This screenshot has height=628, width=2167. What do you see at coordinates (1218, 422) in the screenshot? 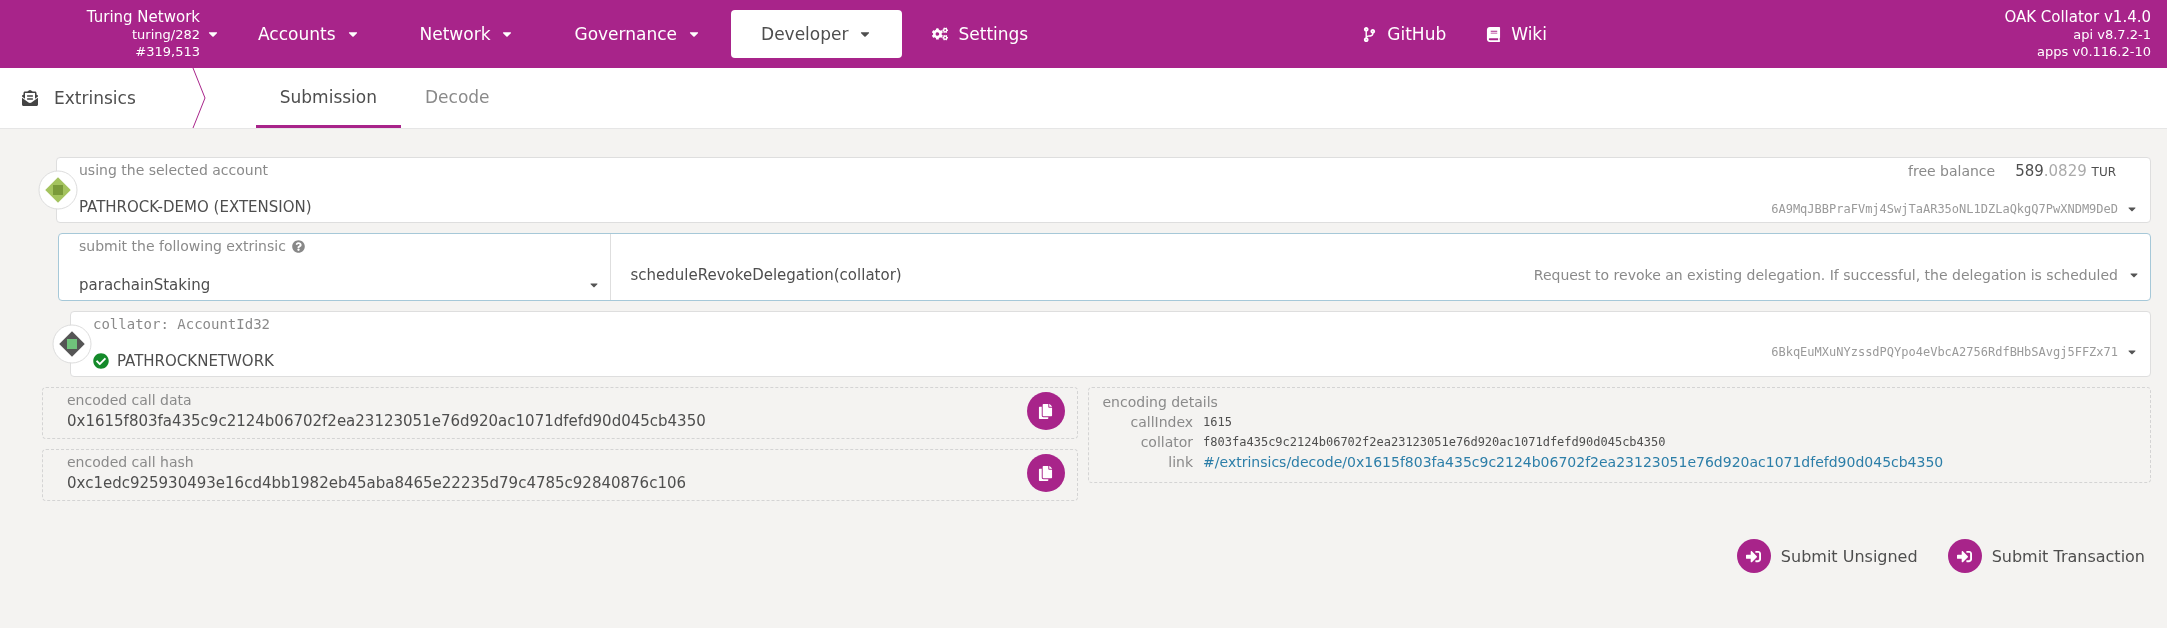
I see `detail-value: 1615` at bounding box center [1218, 422].